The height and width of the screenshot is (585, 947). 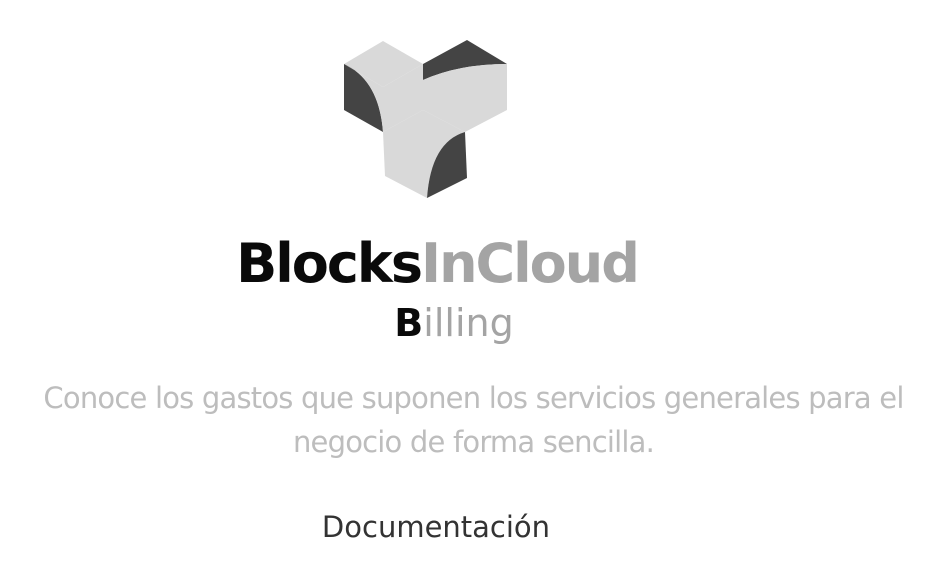 I want to click on brand-name: BlocksInCloud, so click(x=437, y=264).